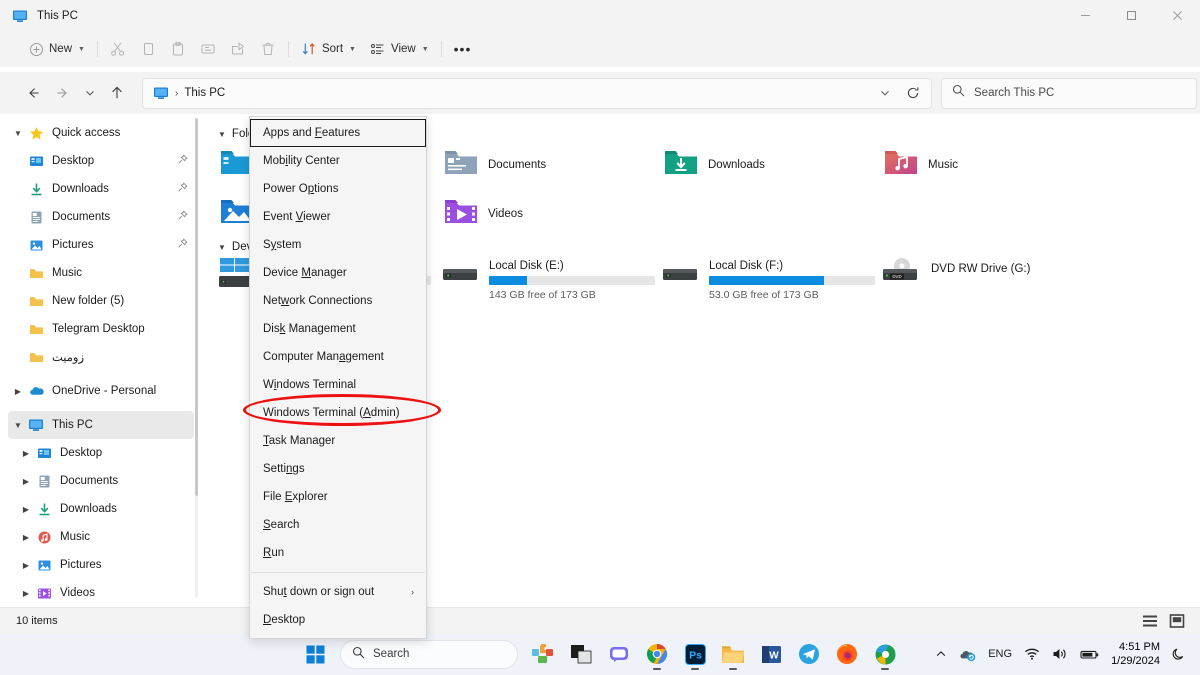 This screenshot has width=1200, height=675. Describe the element at coordinates (235, 247) in the screenshot. I see `group-header-devices: ▼ Dev` at that location.